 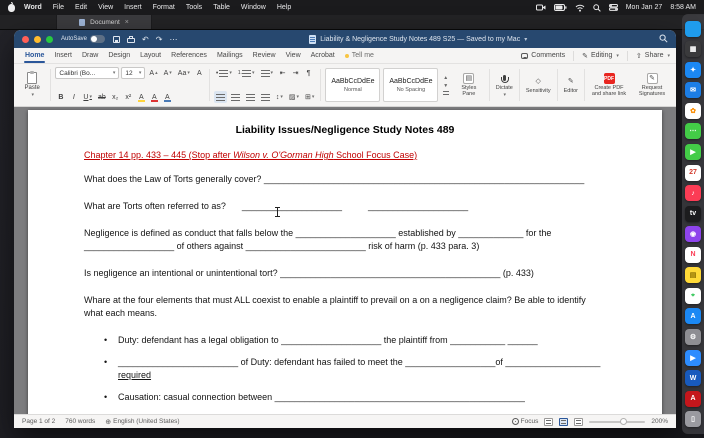 What do you see at coordinates (693, 110) in the screenshot?
I see `dock-icon-photos: ✿` at bounding box center [693, 110].